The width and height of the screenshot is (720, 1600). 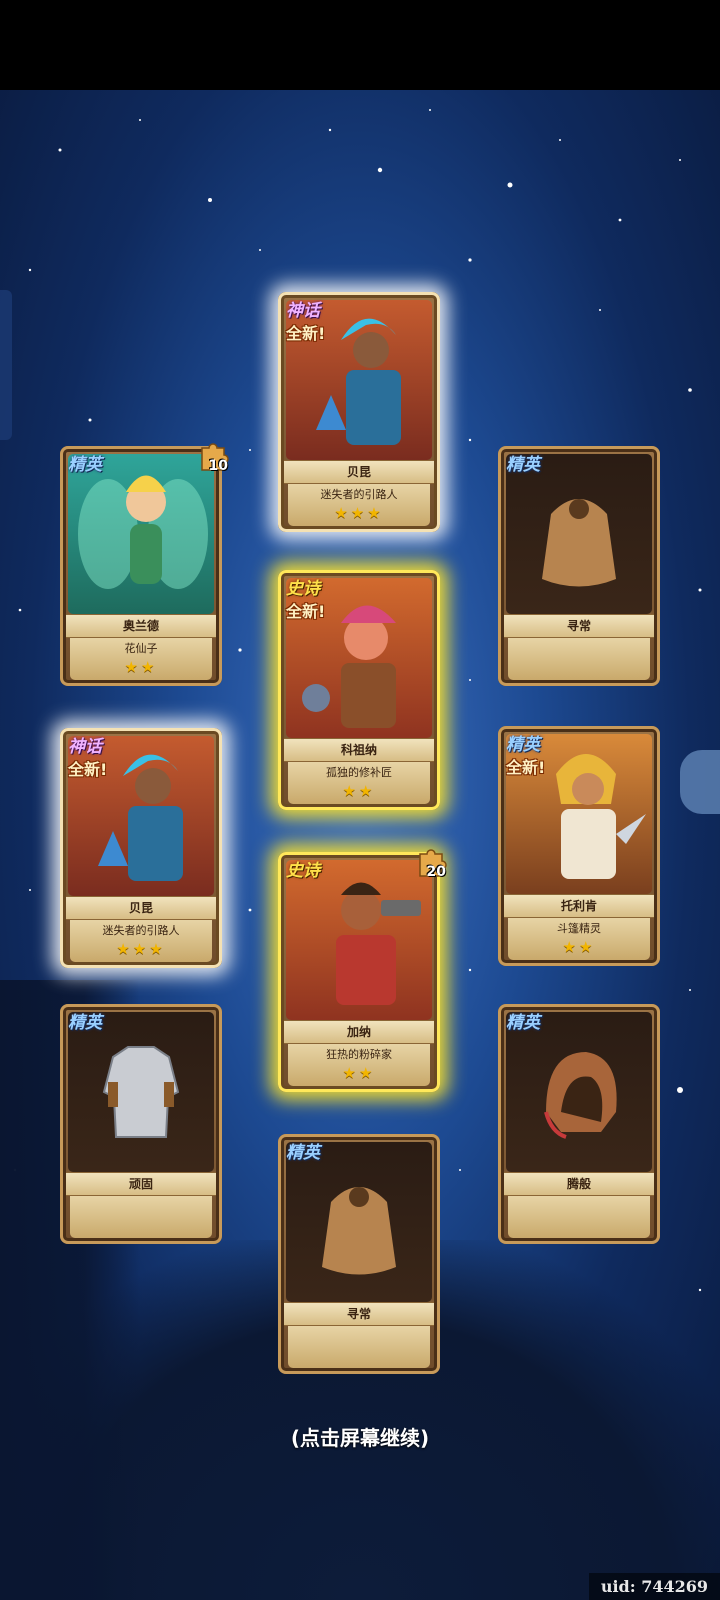 I want to click on card-title: 孤独的修补匠, so click(x=359, y=772).